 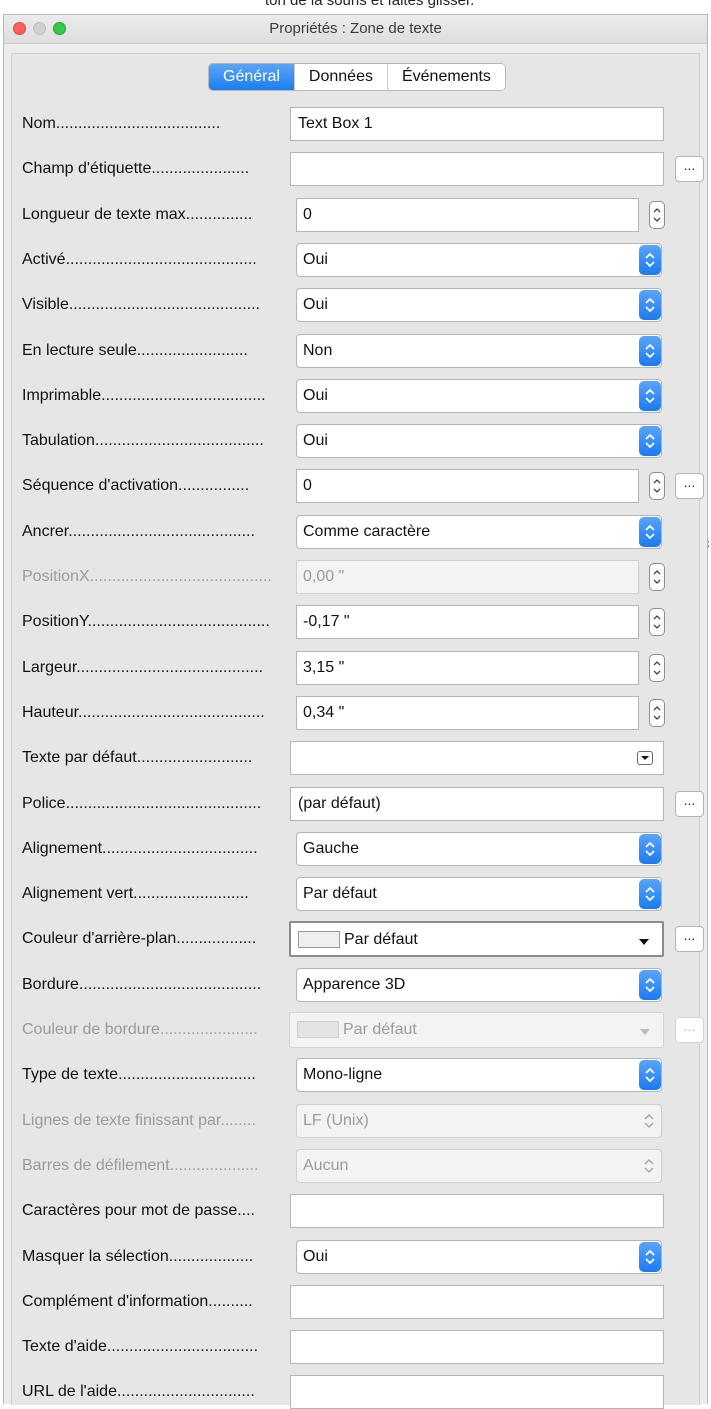 I want to click on title-bar: Propriétés : Zone de texte, so click(x=355, y=29).